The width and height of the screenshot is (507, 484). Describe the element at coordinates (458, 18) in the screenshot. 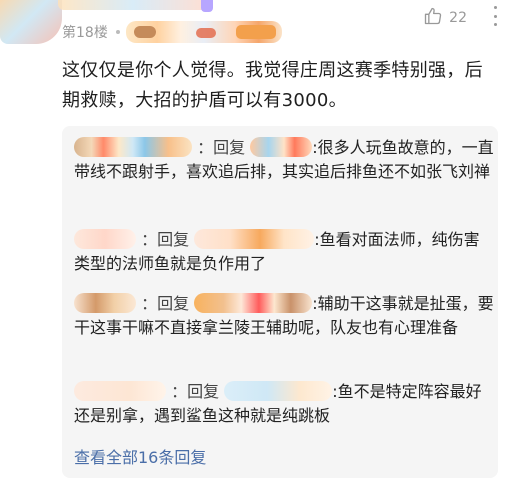

I see `like-count: 22` at that location.